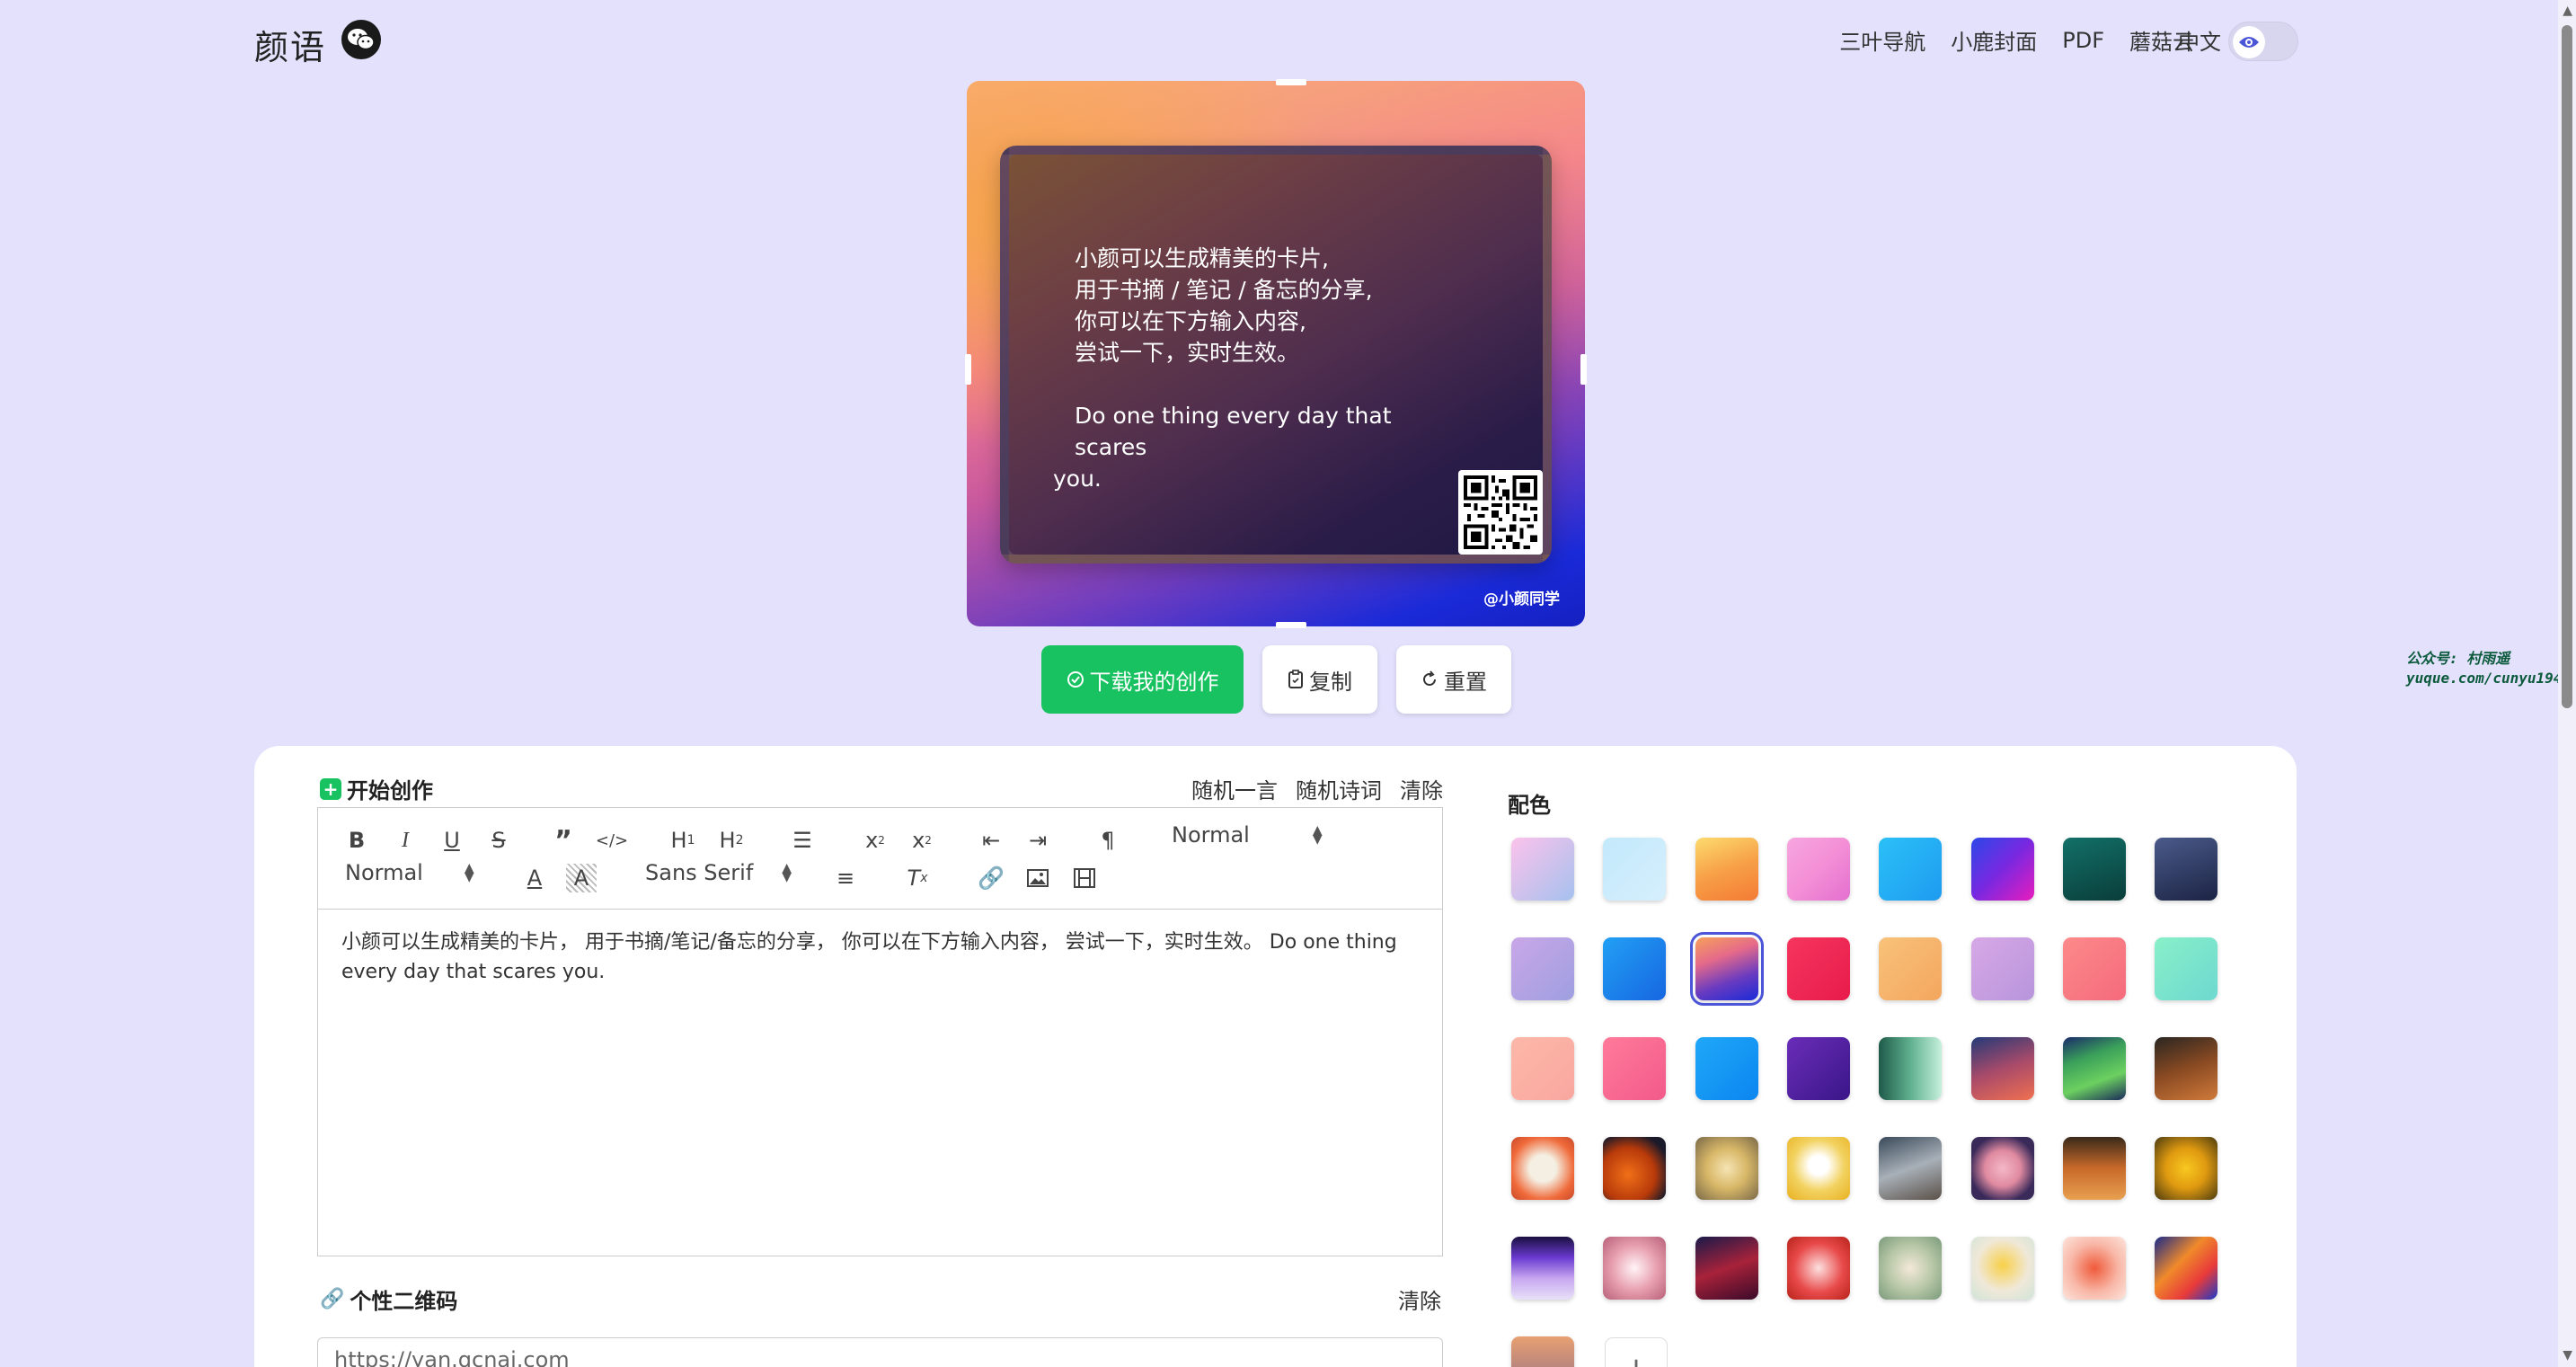 The height and width of the screenshot is (1367, 2576). Describe the element at coordinates (1077, 479) in the screenshot. I see `card-line-en: you.` at that location.